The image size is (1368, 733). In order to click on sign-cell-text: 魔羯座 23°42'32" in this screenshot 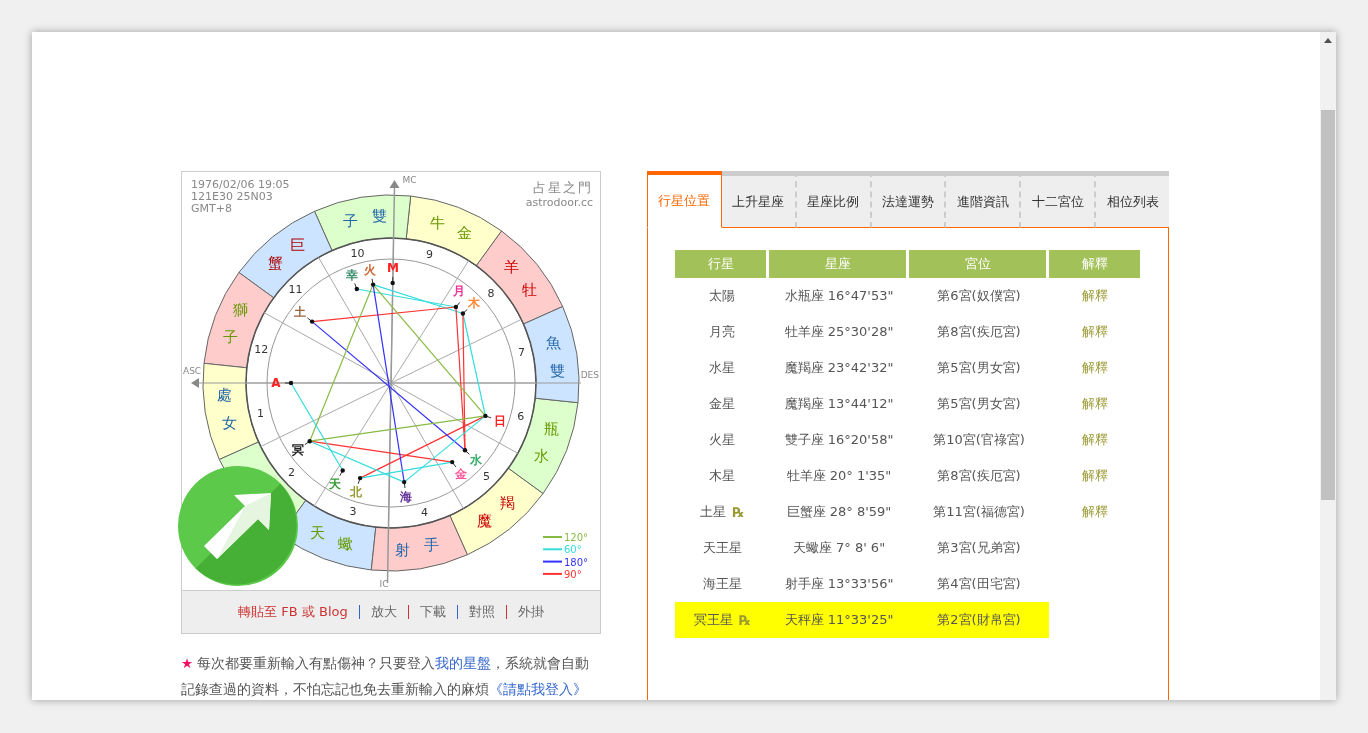, I will do `click(839, 368)`.